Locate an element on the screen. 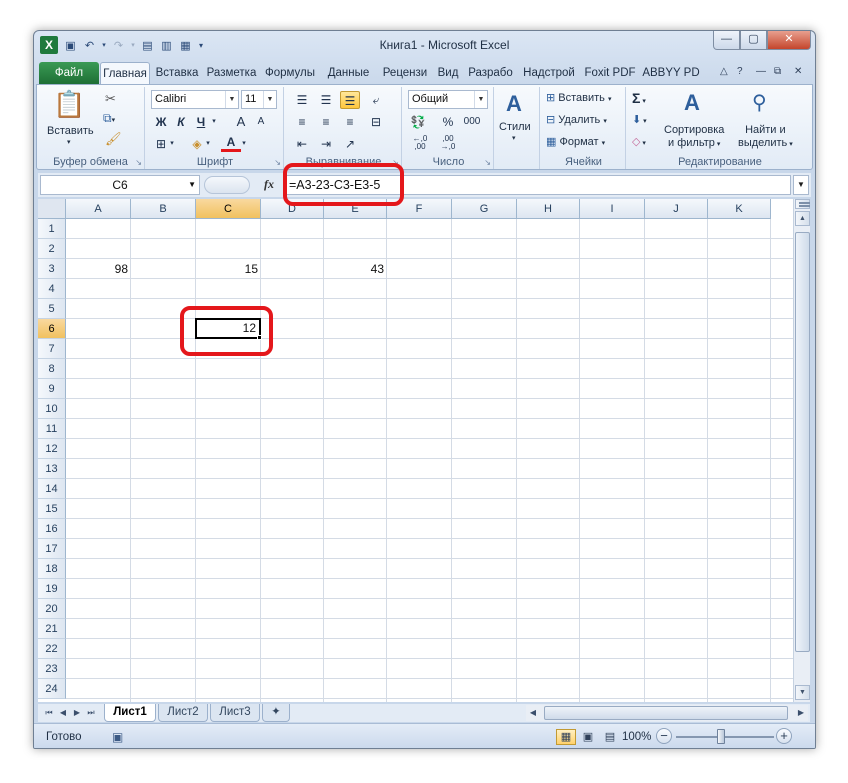 The image size is (848, 783). row-header-18: 18 is located at coordinates (52, 569).